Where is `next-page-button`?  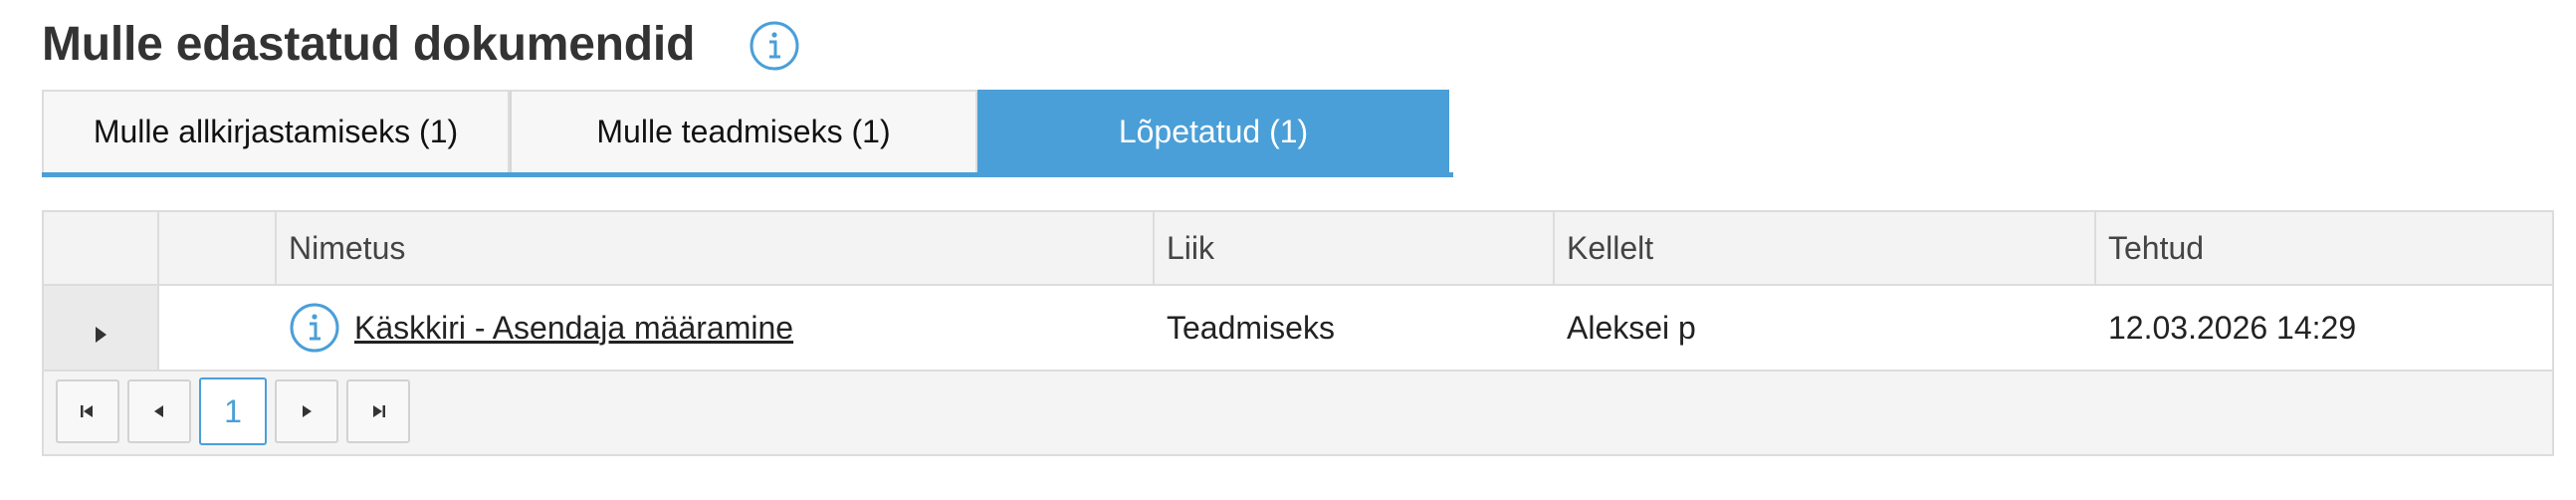
next-page-button is located at coordinates (306, 411).